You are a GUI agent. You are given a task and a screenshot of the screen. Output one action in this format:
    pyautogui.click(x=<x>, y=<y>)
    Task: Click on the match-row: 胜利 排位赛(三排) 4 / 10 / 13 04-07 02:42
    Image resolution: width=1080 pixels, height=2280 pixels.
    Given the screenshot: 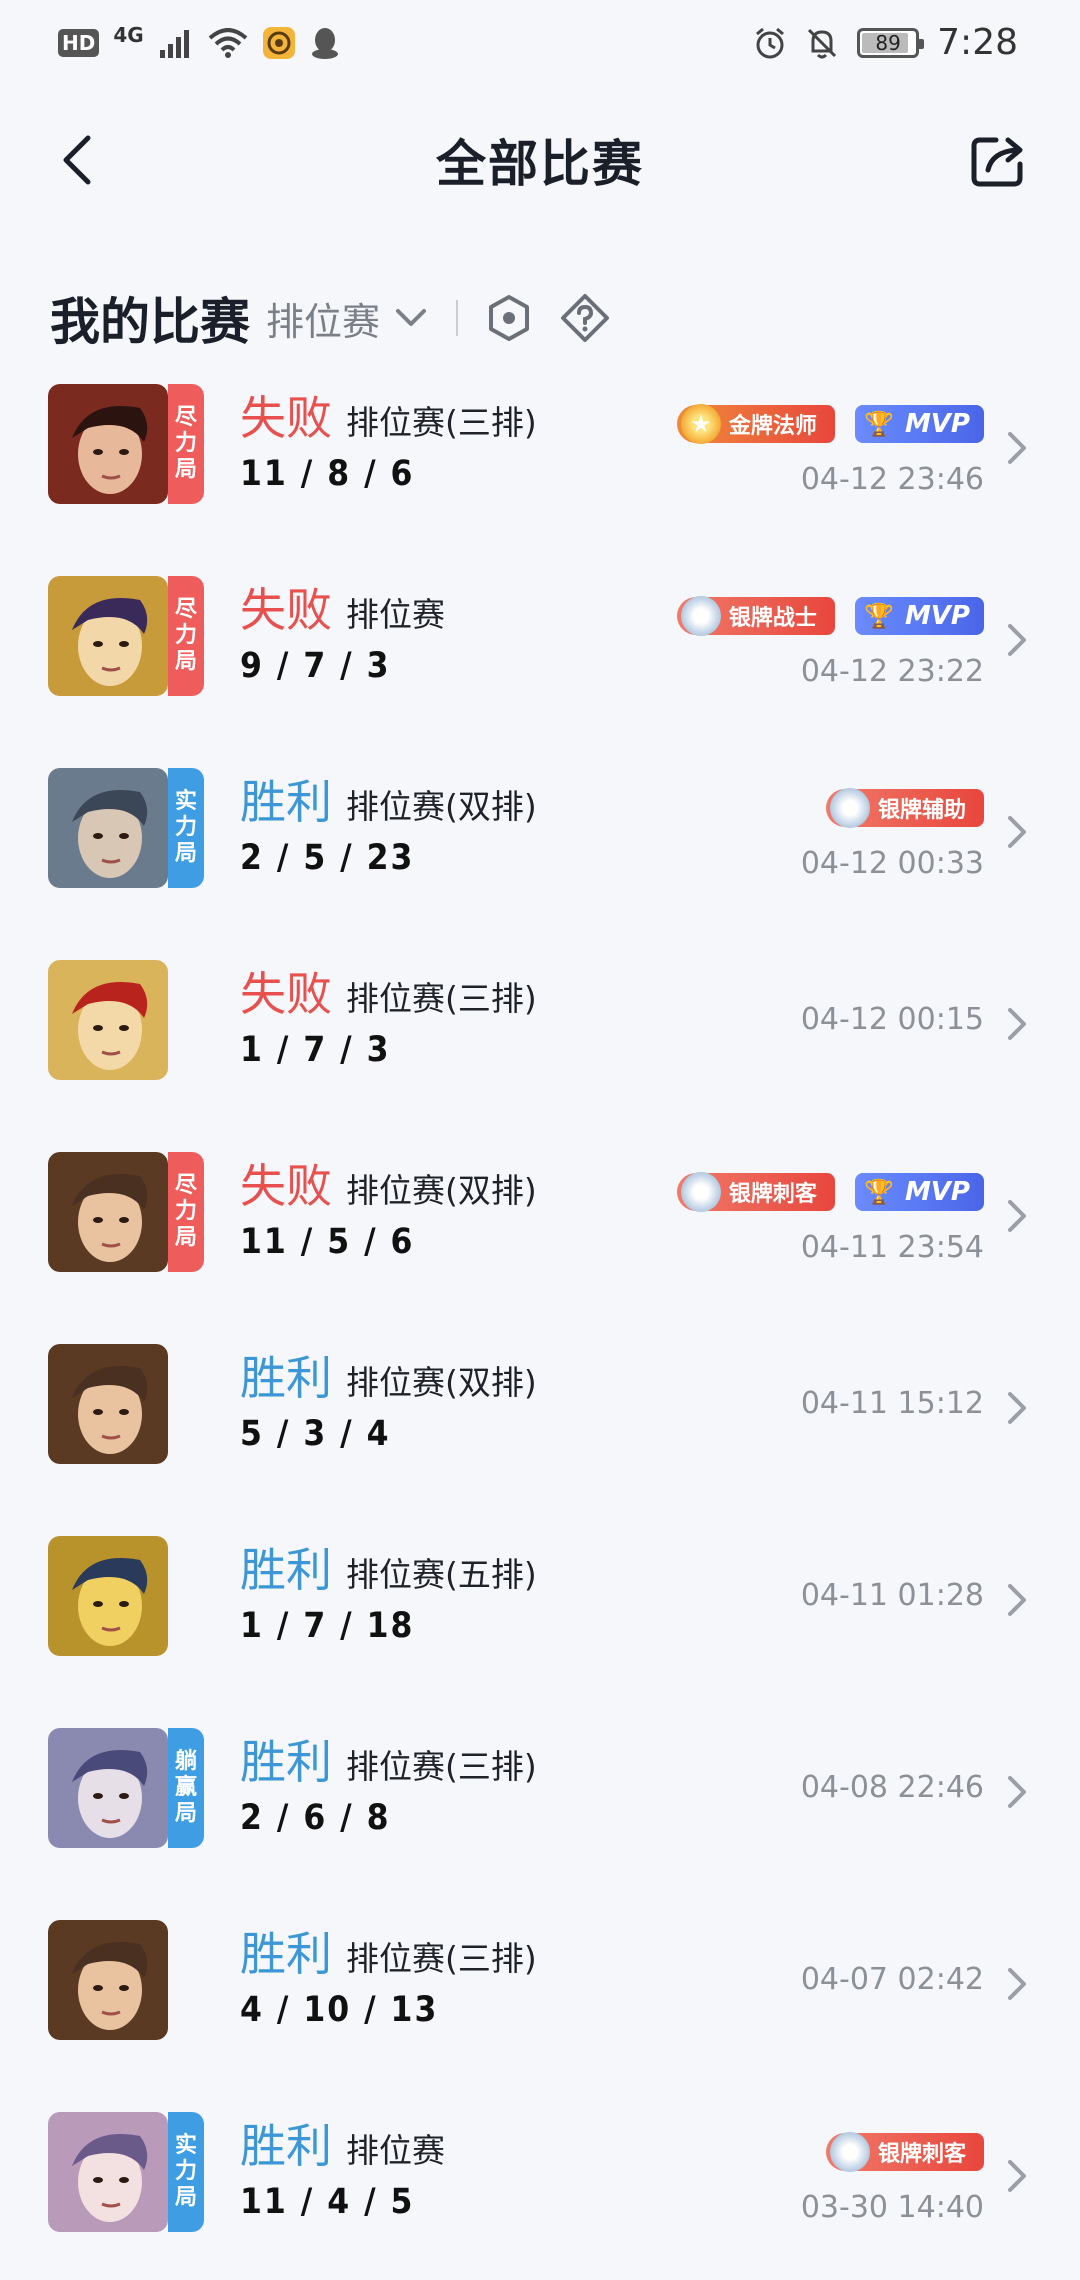 What is the action you would take?
    pyautogui.click(x=540, y=2014)
    